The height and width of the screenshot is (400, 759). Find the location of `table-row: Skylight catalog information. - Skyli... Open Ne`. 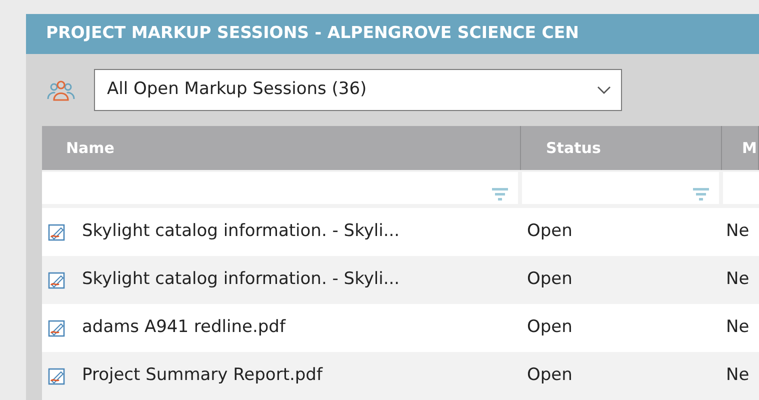

table-row: Skylight catalog information. - Skyli... Open Ne is located at coordinates (400, 280).